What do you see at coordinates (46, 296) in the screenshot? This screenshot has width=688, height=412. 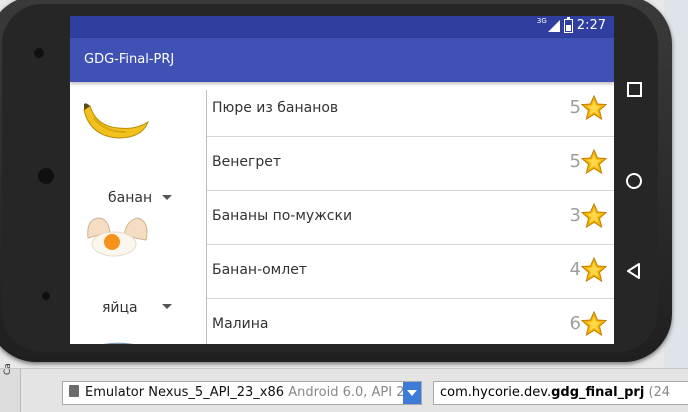 I see `sensor-dot` at bounding box center [46, 296].